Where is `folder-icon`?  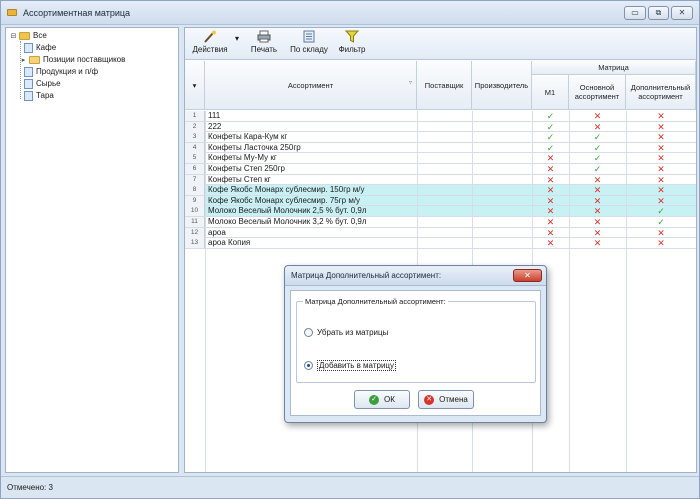 folder-icon is located at coordinates (34, 59).